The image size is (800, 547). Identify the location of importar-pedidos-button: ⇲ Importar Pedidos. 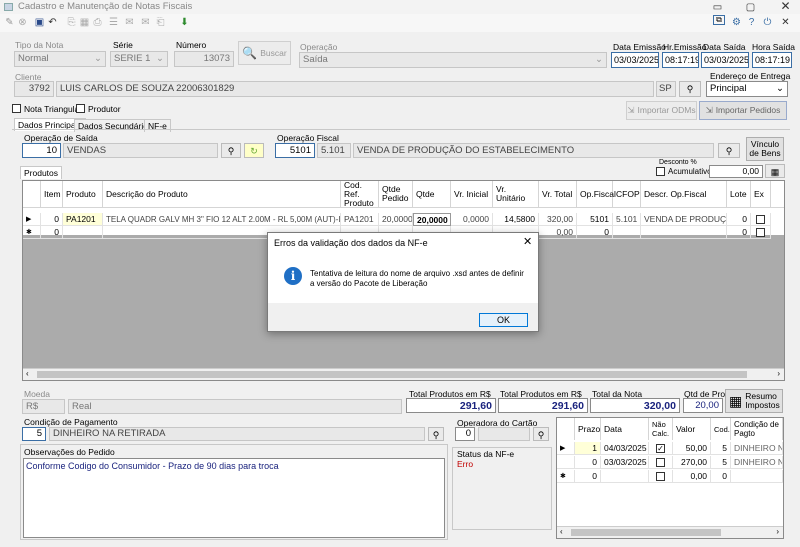
(743, 110).